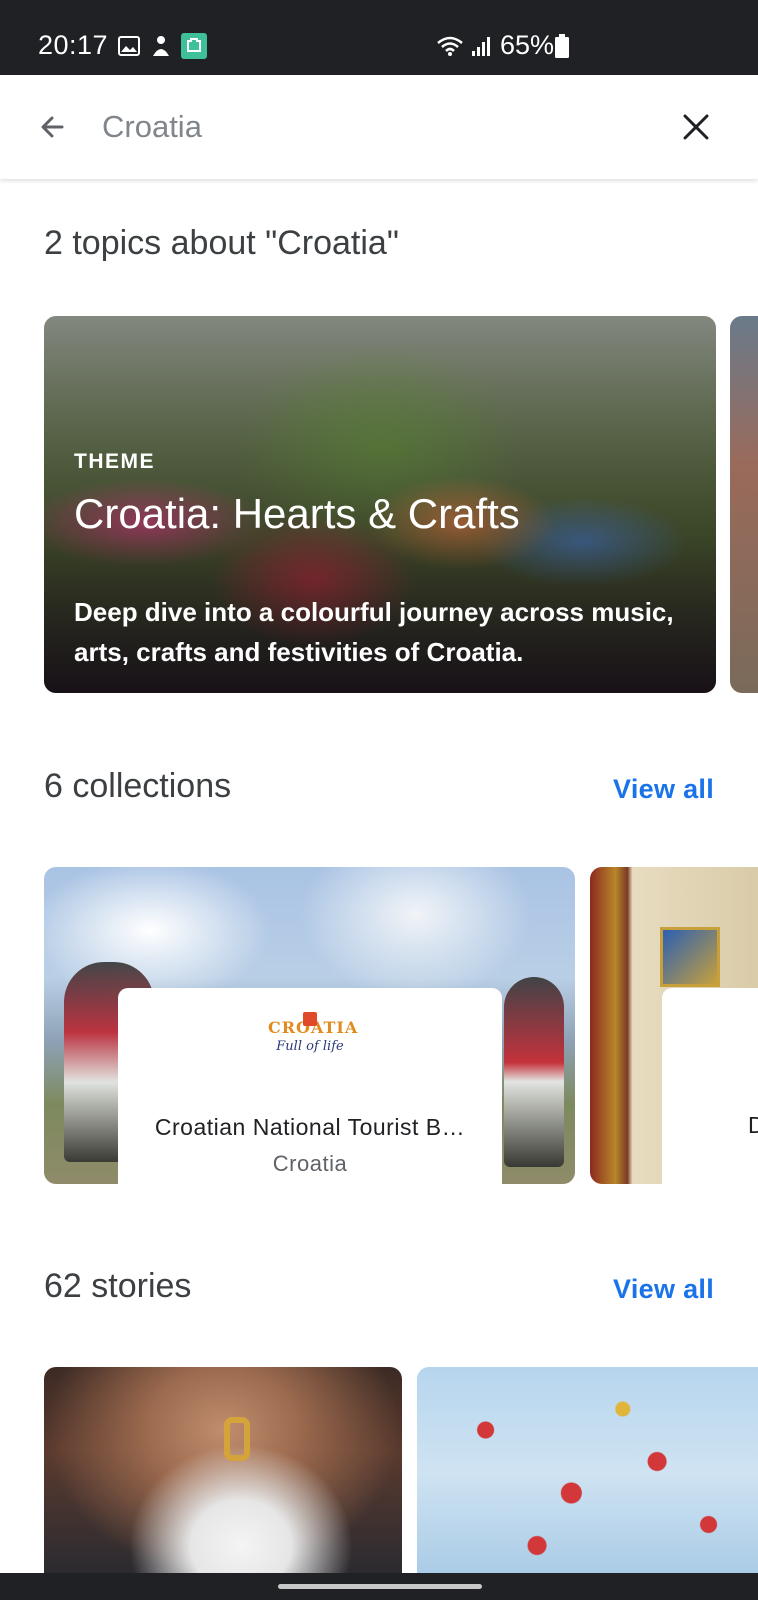  I want to click on collection-card-peek: D, so click(674, 1025).